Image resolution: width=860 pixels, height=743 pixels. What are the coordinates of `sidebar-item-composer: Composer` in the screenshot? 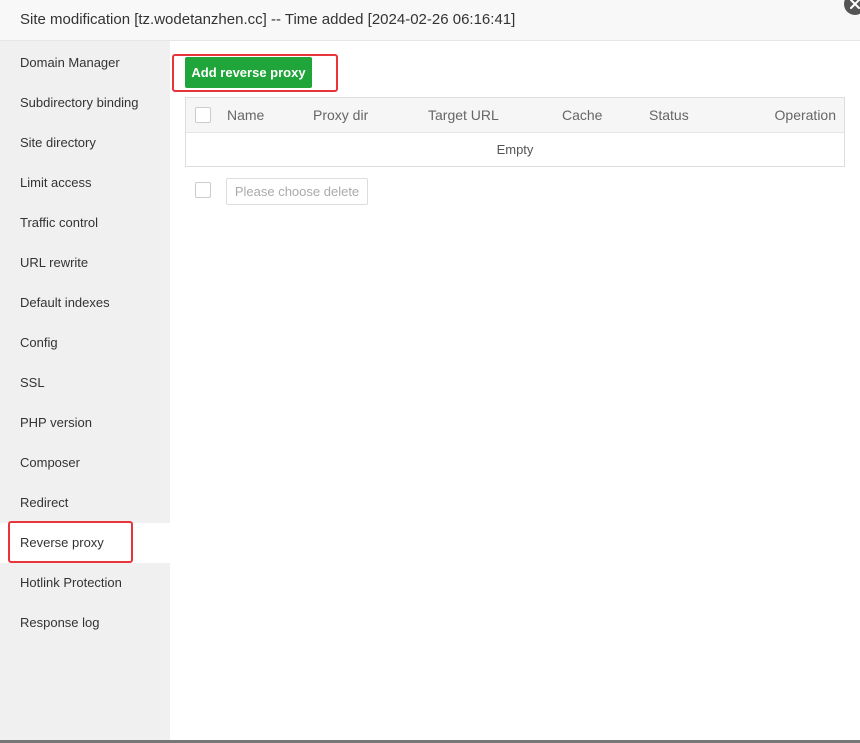 It's located at (85, 463).